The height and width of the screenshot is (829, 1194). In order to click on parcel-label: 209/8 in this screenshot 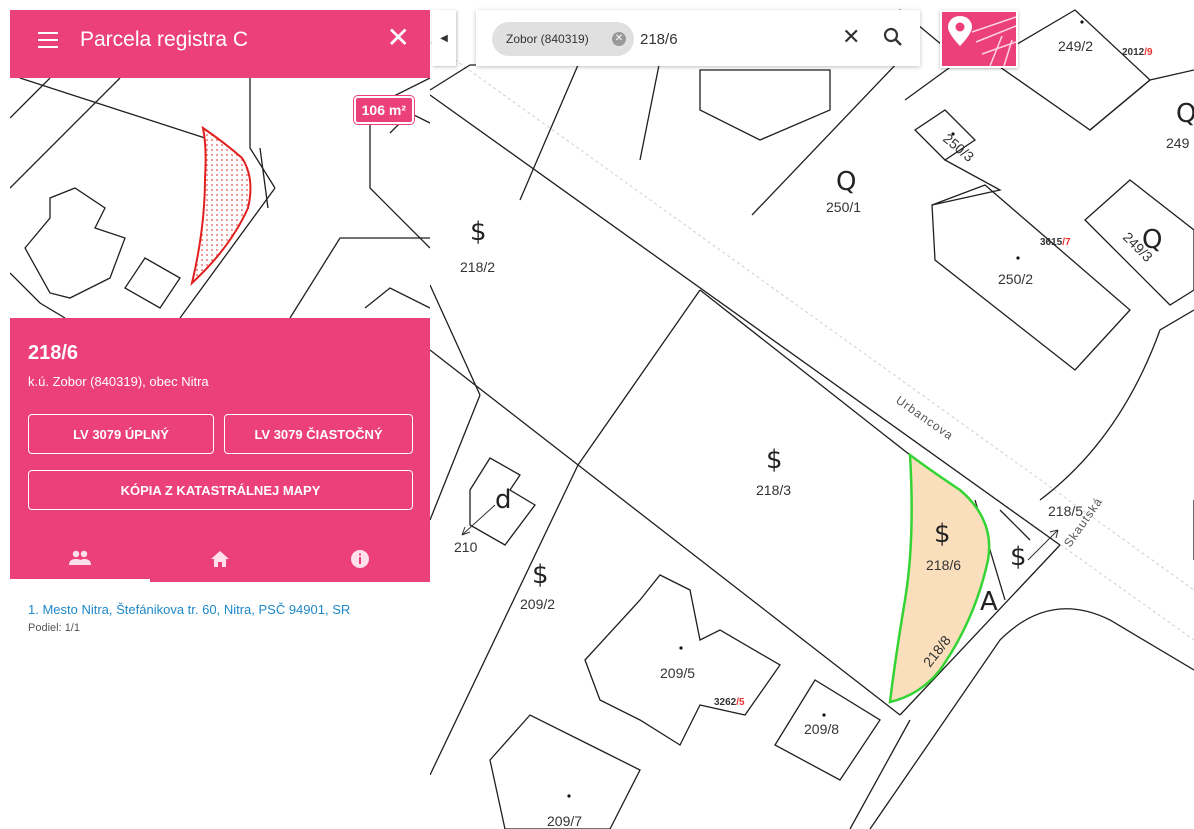, I will do `click(821, 729)`.